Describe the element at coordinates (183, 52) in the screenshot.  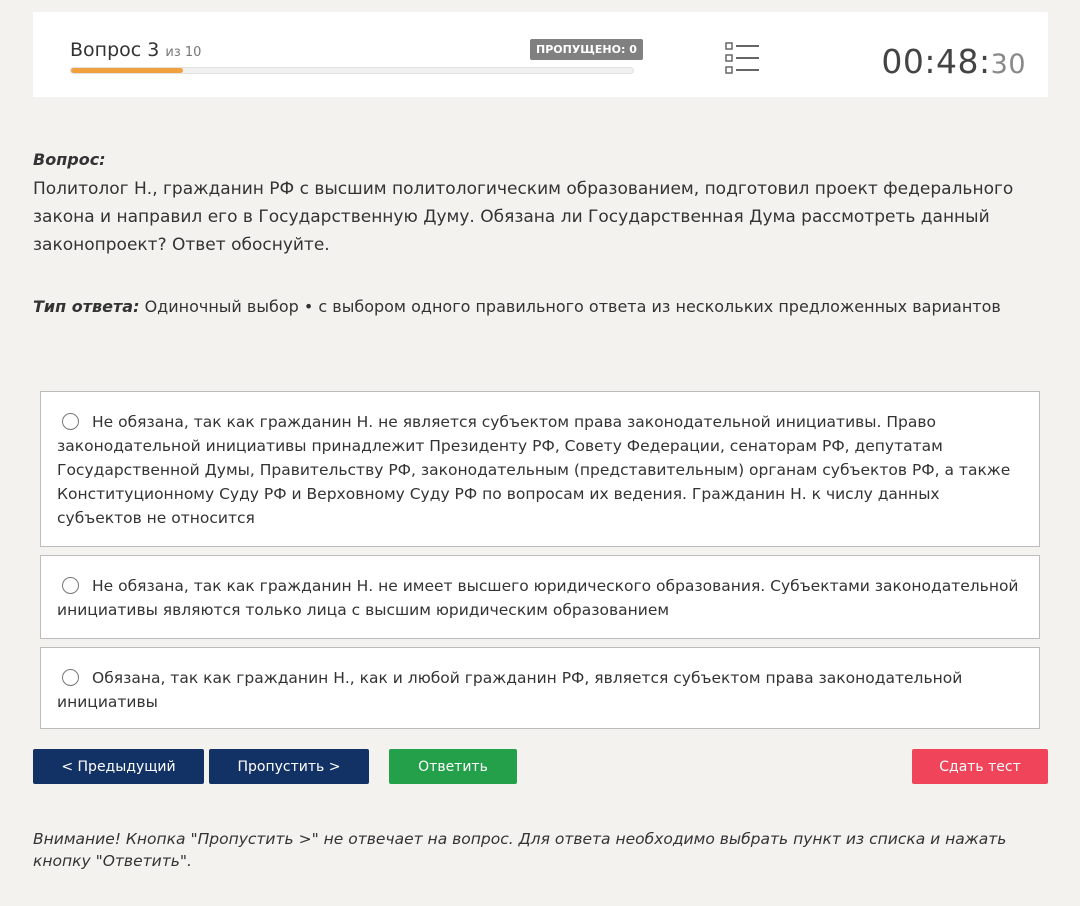
I see `question-total: из 10` at that location.